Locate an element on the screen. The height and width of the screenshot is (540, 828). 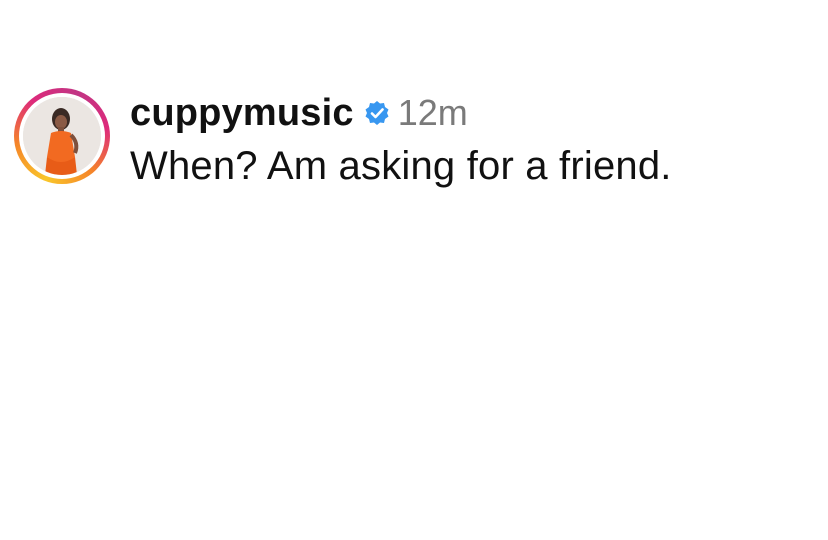
avatar is located at coordinates (62, 136).